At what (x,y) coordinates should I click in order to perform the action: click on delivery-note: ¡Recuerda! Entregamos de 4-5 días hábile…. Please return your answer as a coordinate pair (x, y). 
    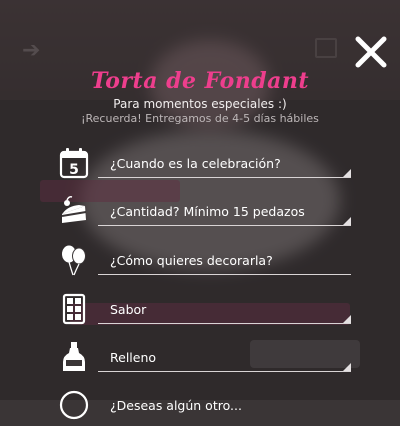
    Looking at the image, I should click on (200, 118).